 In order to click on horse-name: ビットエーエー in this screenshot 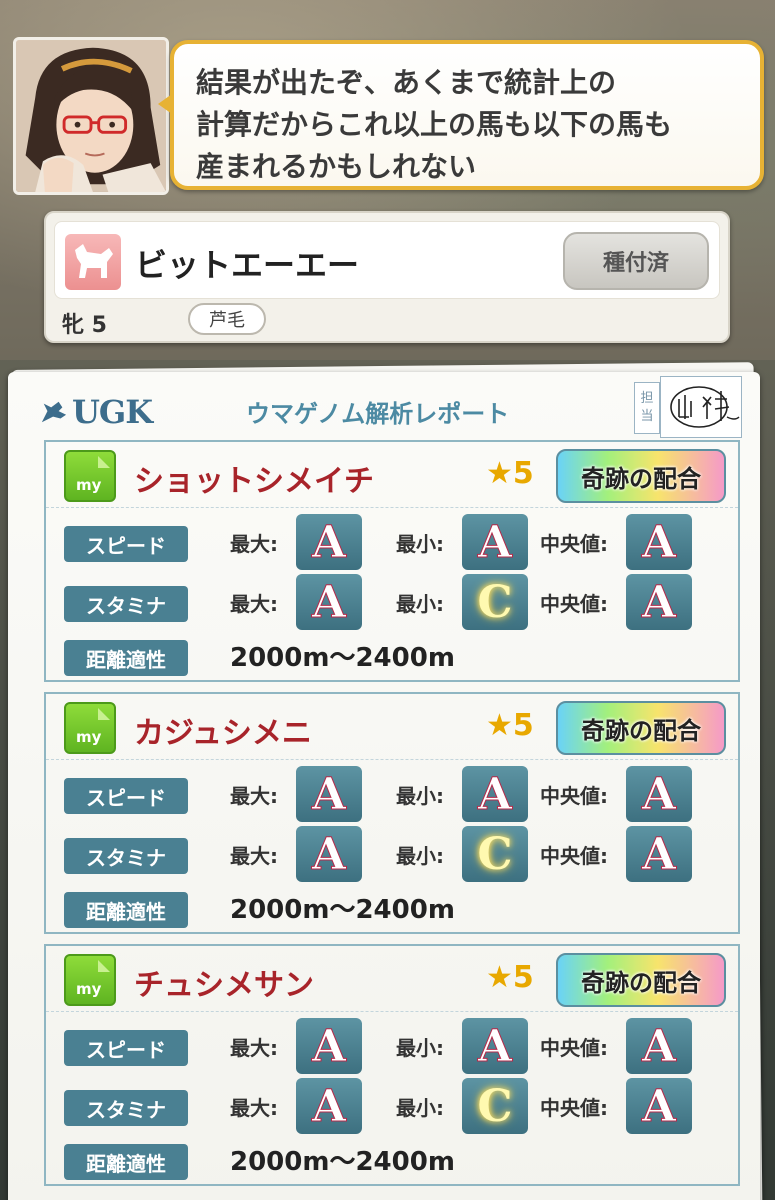, I will do `click(247, 265)`.